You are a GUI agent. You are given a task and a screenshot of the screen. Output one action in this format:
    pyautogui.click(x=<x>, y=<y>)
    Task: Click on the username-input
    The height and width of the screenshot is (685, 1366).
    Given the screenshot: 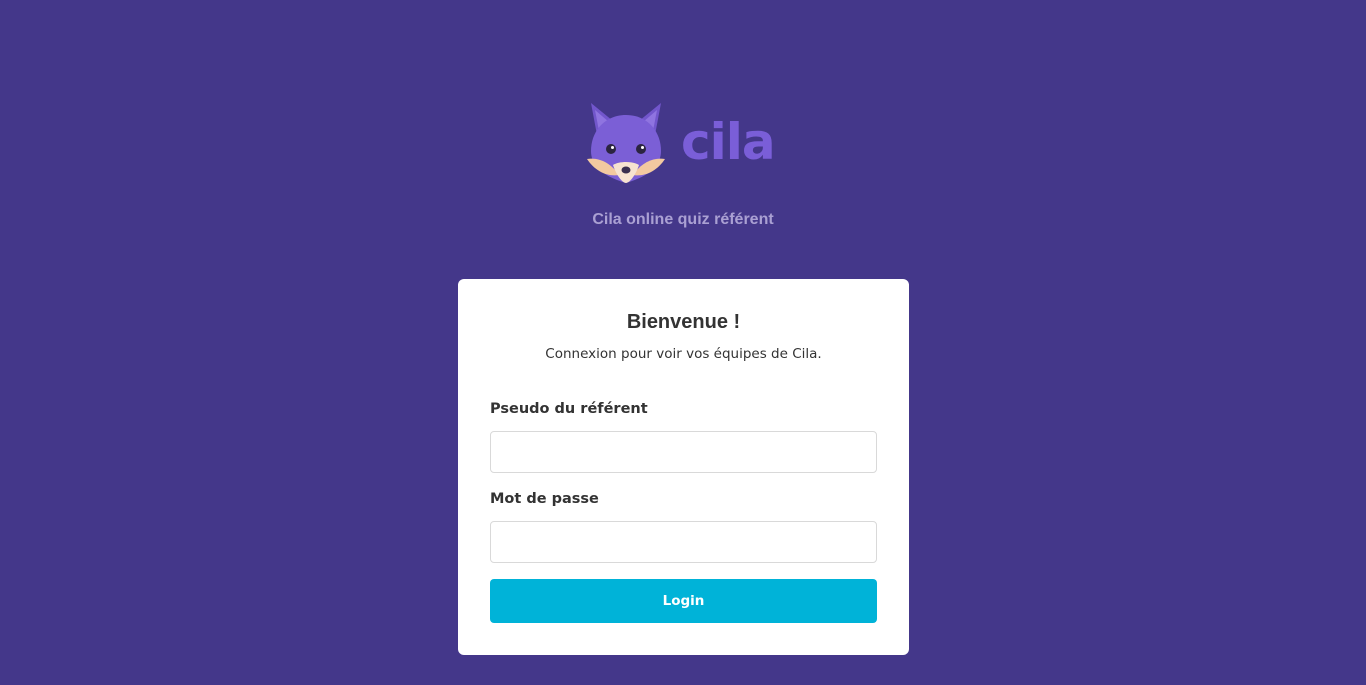 What is the action you would take?
    pyautogui.click(x=683, y=452)
    